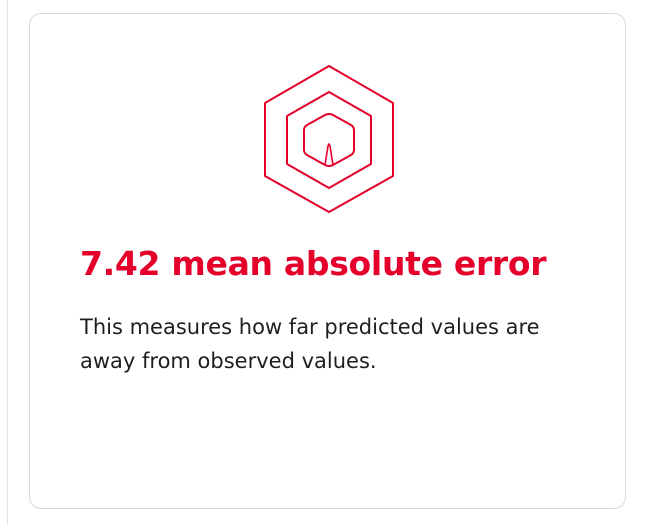  Describe the element at coordinates (7, 262) in the screenshot. I see `left-divider` at that location.